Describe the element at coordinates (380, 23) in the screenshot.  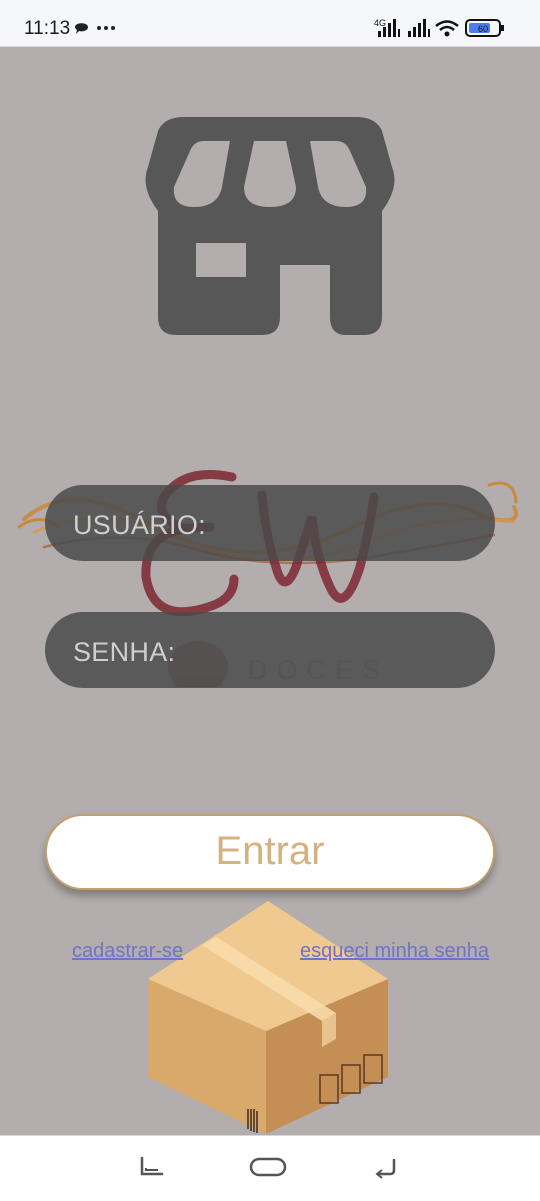
I see `network-type-label: 4G` at that location.